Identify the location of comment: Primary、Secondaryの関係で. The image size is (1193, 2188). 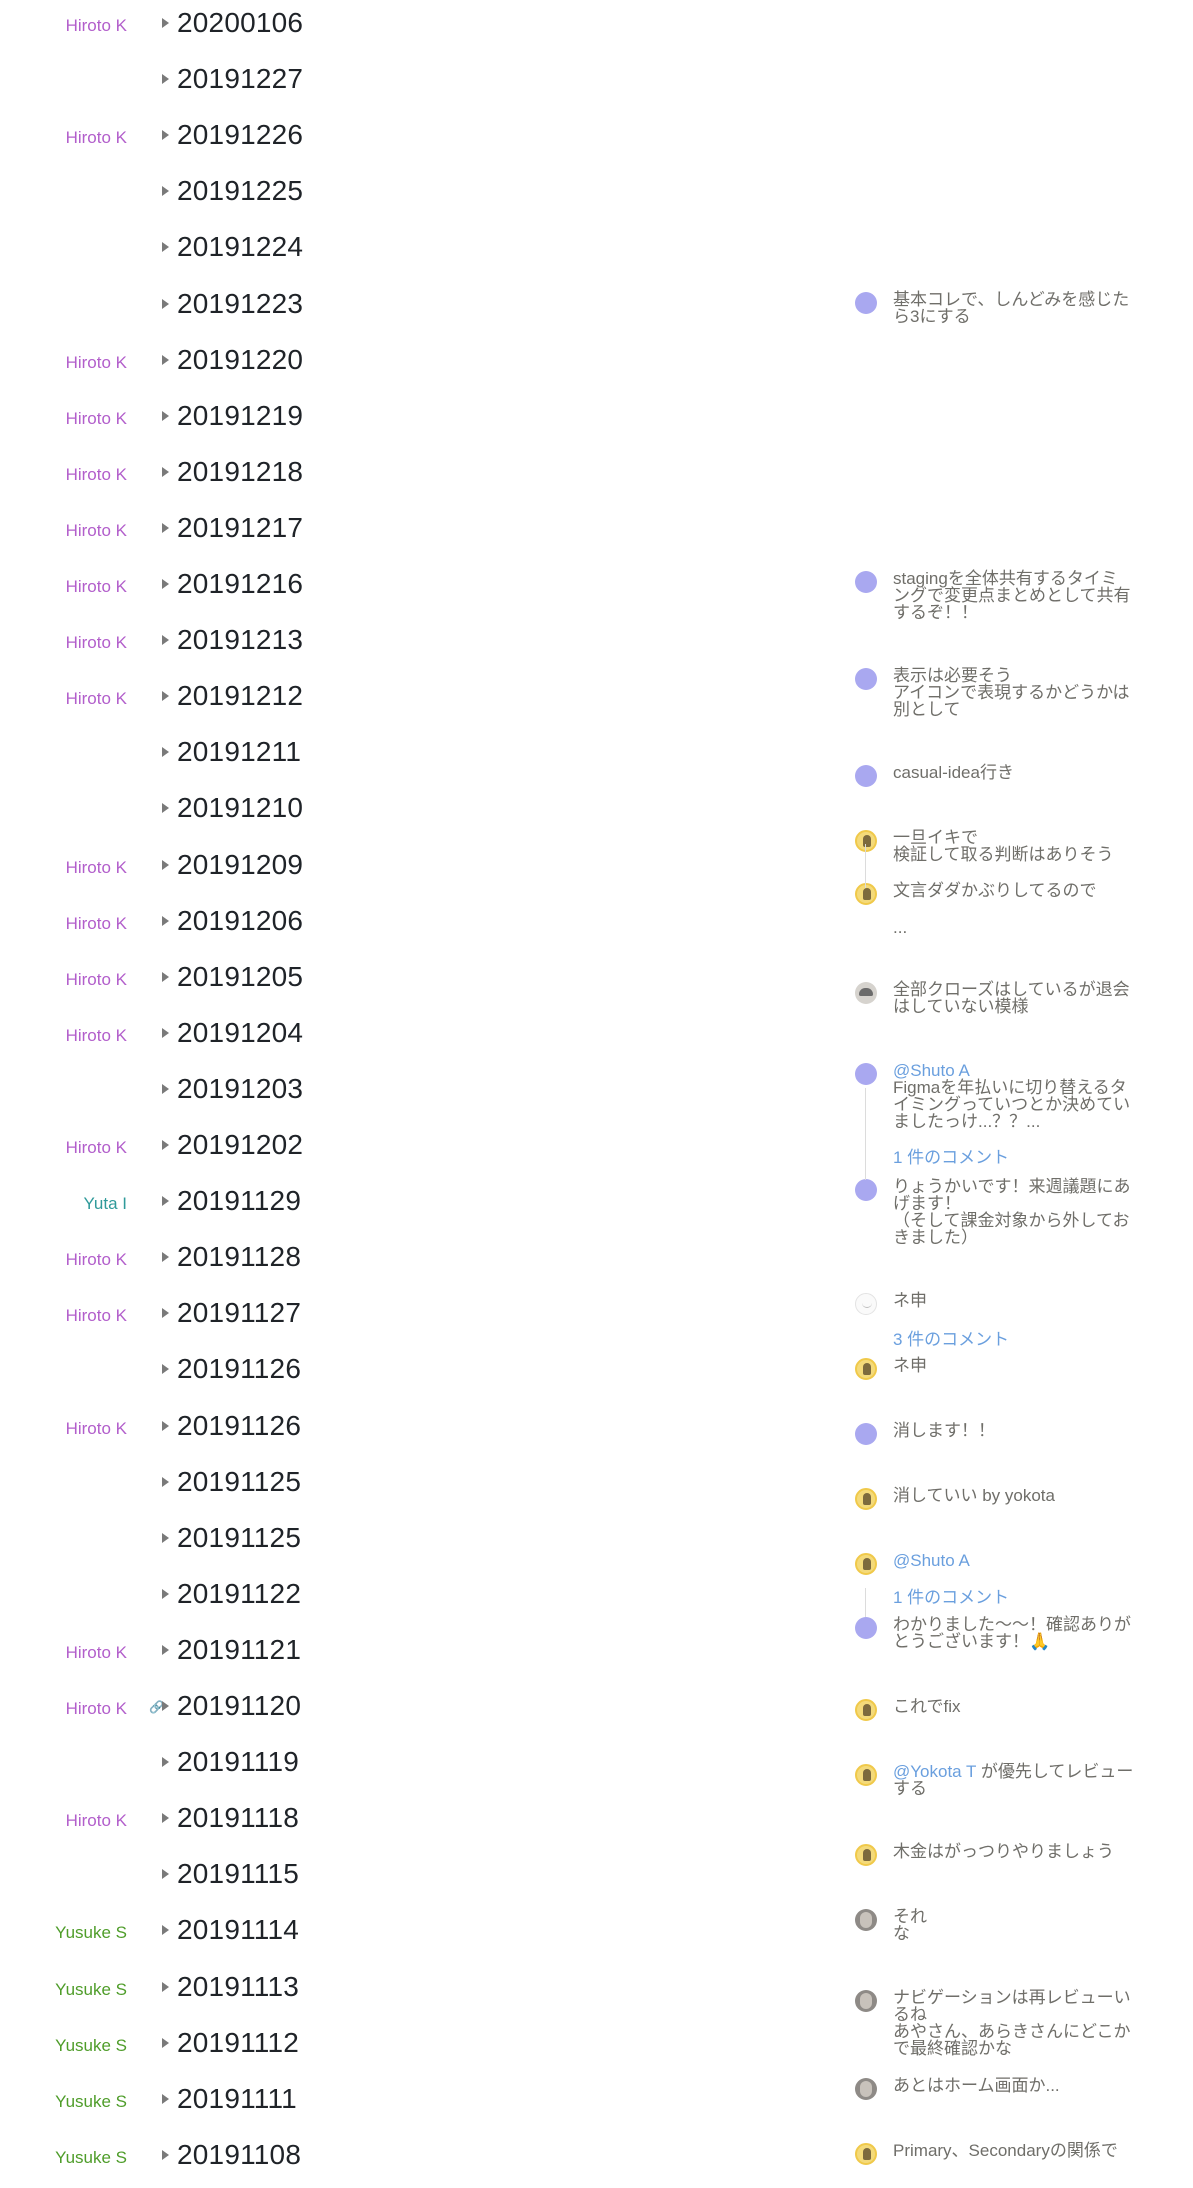
(1020, 2157).